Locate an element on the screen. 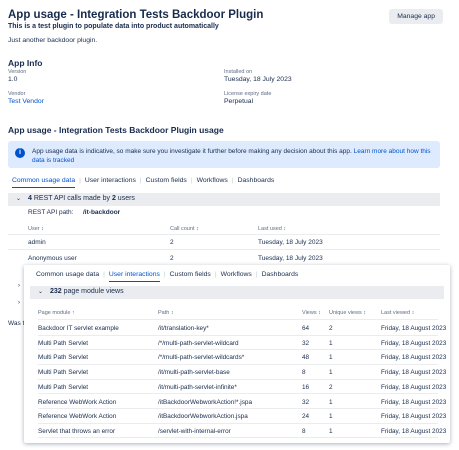 Image resolution: width=459 pixels, height=450 pixels. path-cell: /*/multi-path-servlet-wildcards* is located at coordinates (201, 358).